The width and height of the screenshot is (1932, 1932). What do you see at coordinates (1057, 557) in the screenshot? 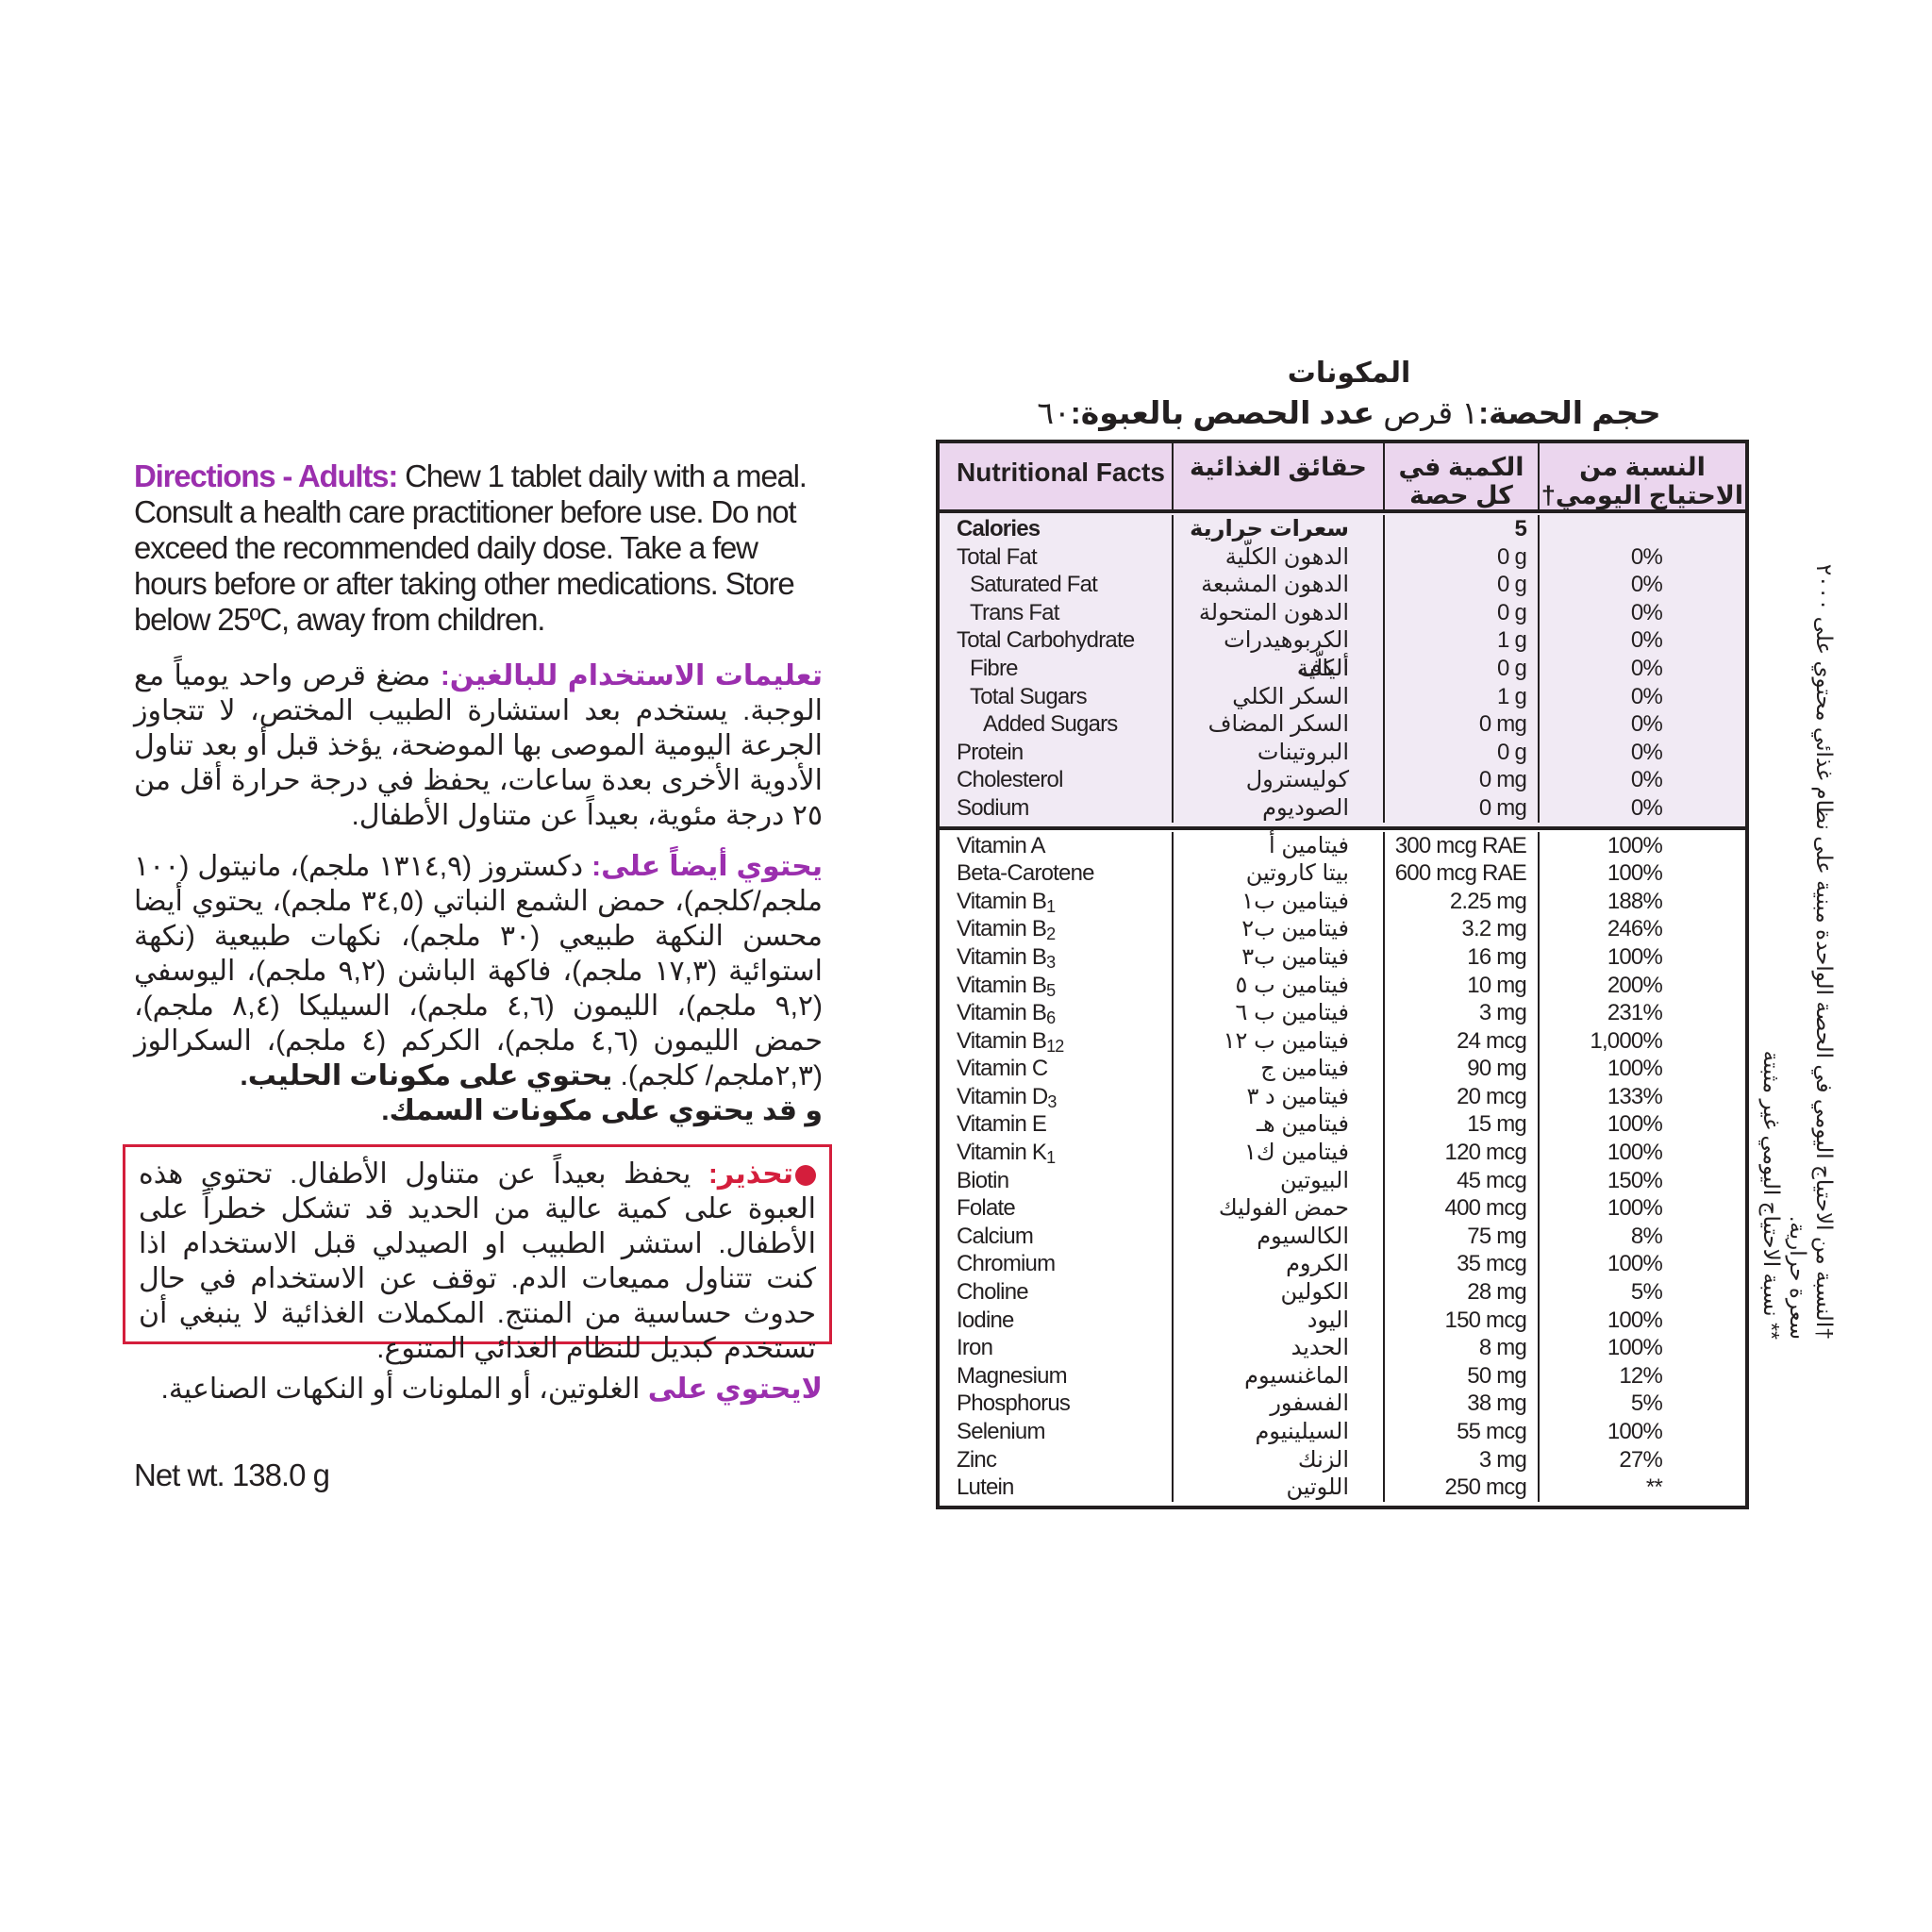
I see `nutrient-name-en: Total Fat` at bounding box center [1057, 557].